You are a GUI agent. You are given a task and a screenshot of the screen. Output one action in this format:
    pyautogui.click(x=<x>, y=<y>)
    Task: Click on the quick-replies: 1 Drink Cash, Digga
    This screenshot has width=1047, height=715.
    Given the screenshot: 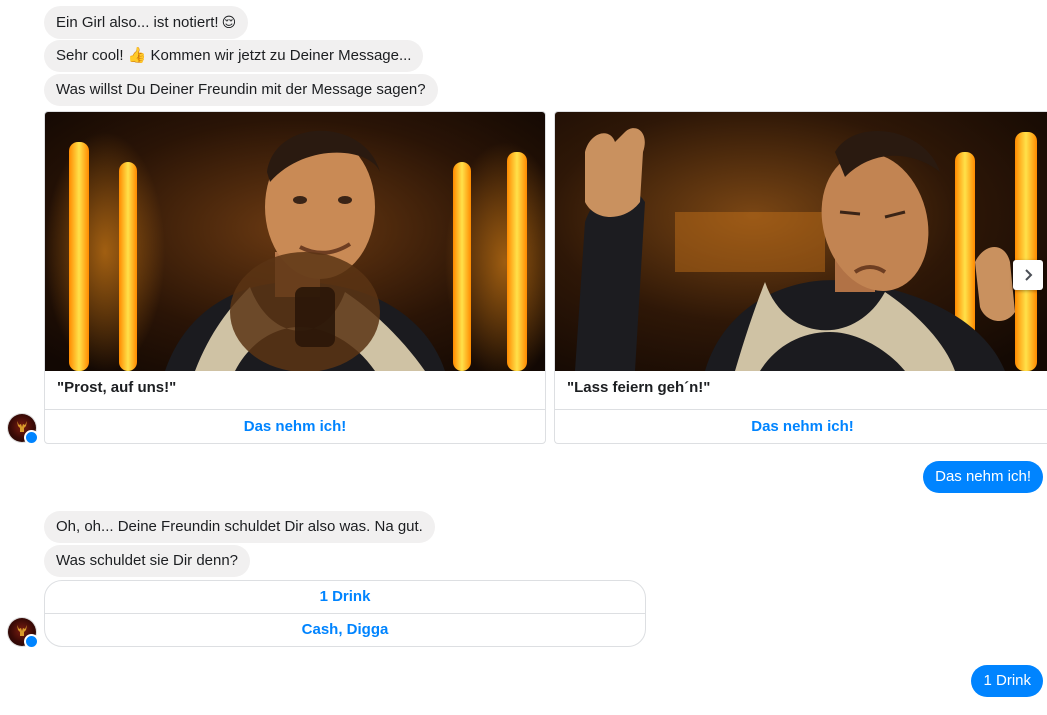 What is the action you would take?
    pyautogui.click(x=345, y=613)
    